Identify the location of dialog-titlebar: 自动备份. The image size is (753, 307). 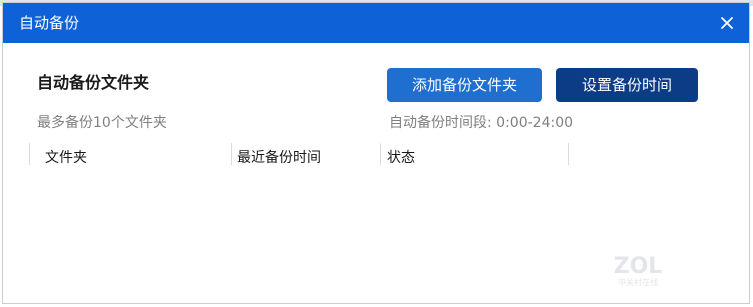
(376, 23).